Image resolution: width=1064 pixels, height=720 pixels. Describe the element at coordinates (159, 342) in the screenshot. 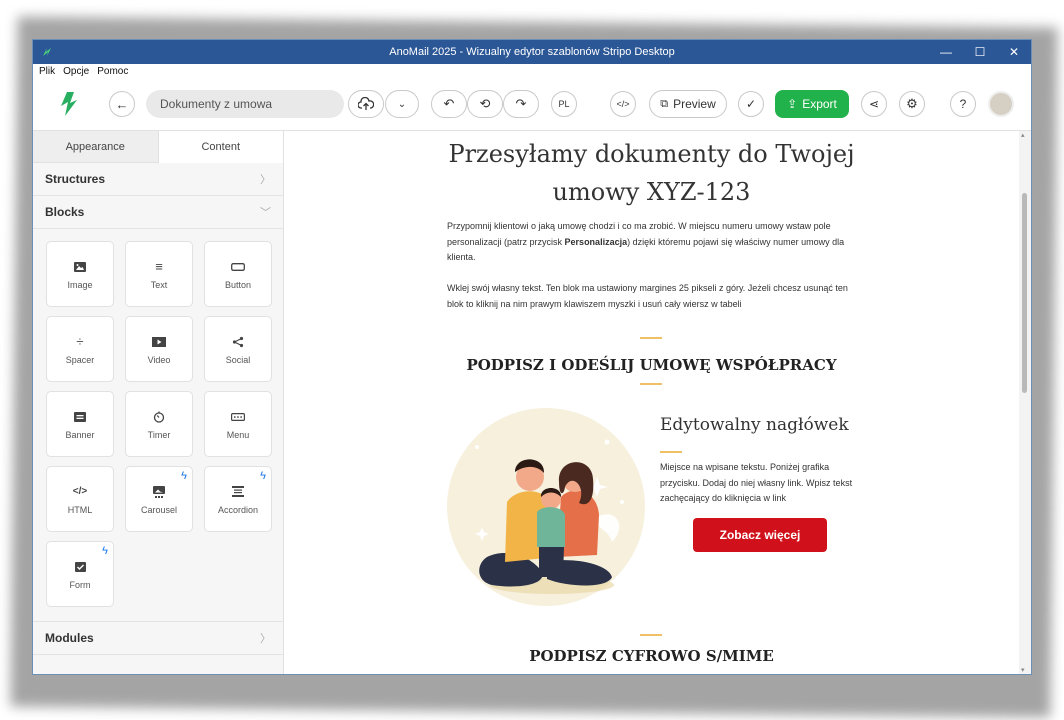

I see `video-icon` at that location.